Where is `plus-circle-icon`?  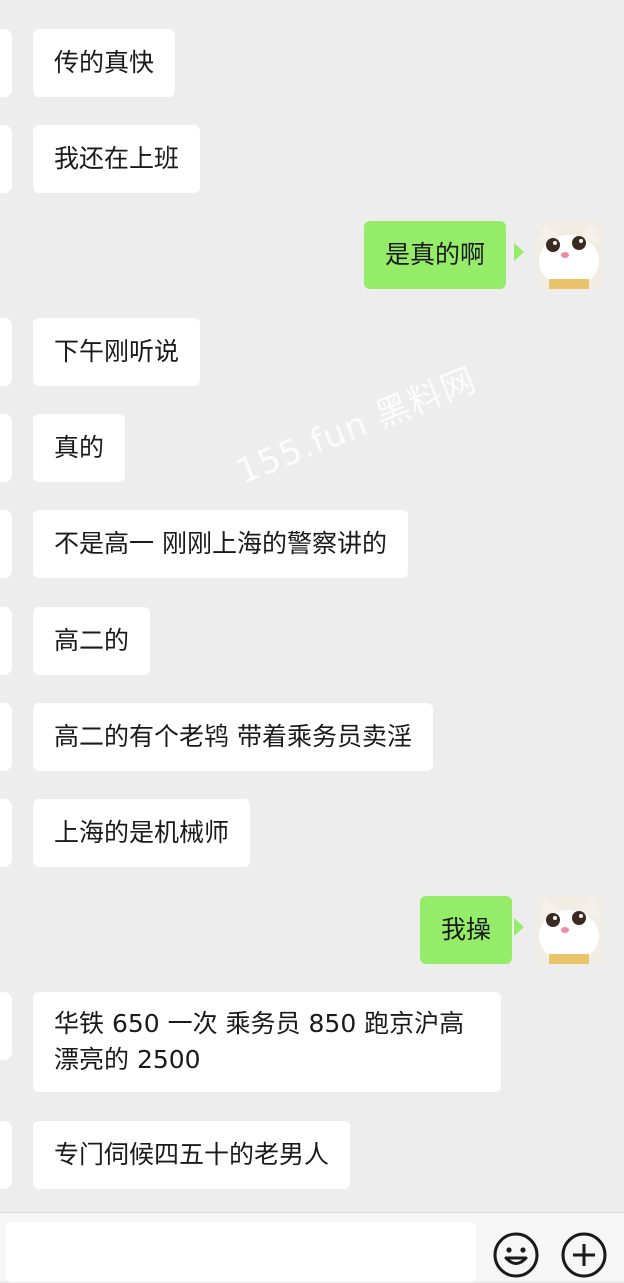 plus-circle-icon is located at coordinates (584, 1255).